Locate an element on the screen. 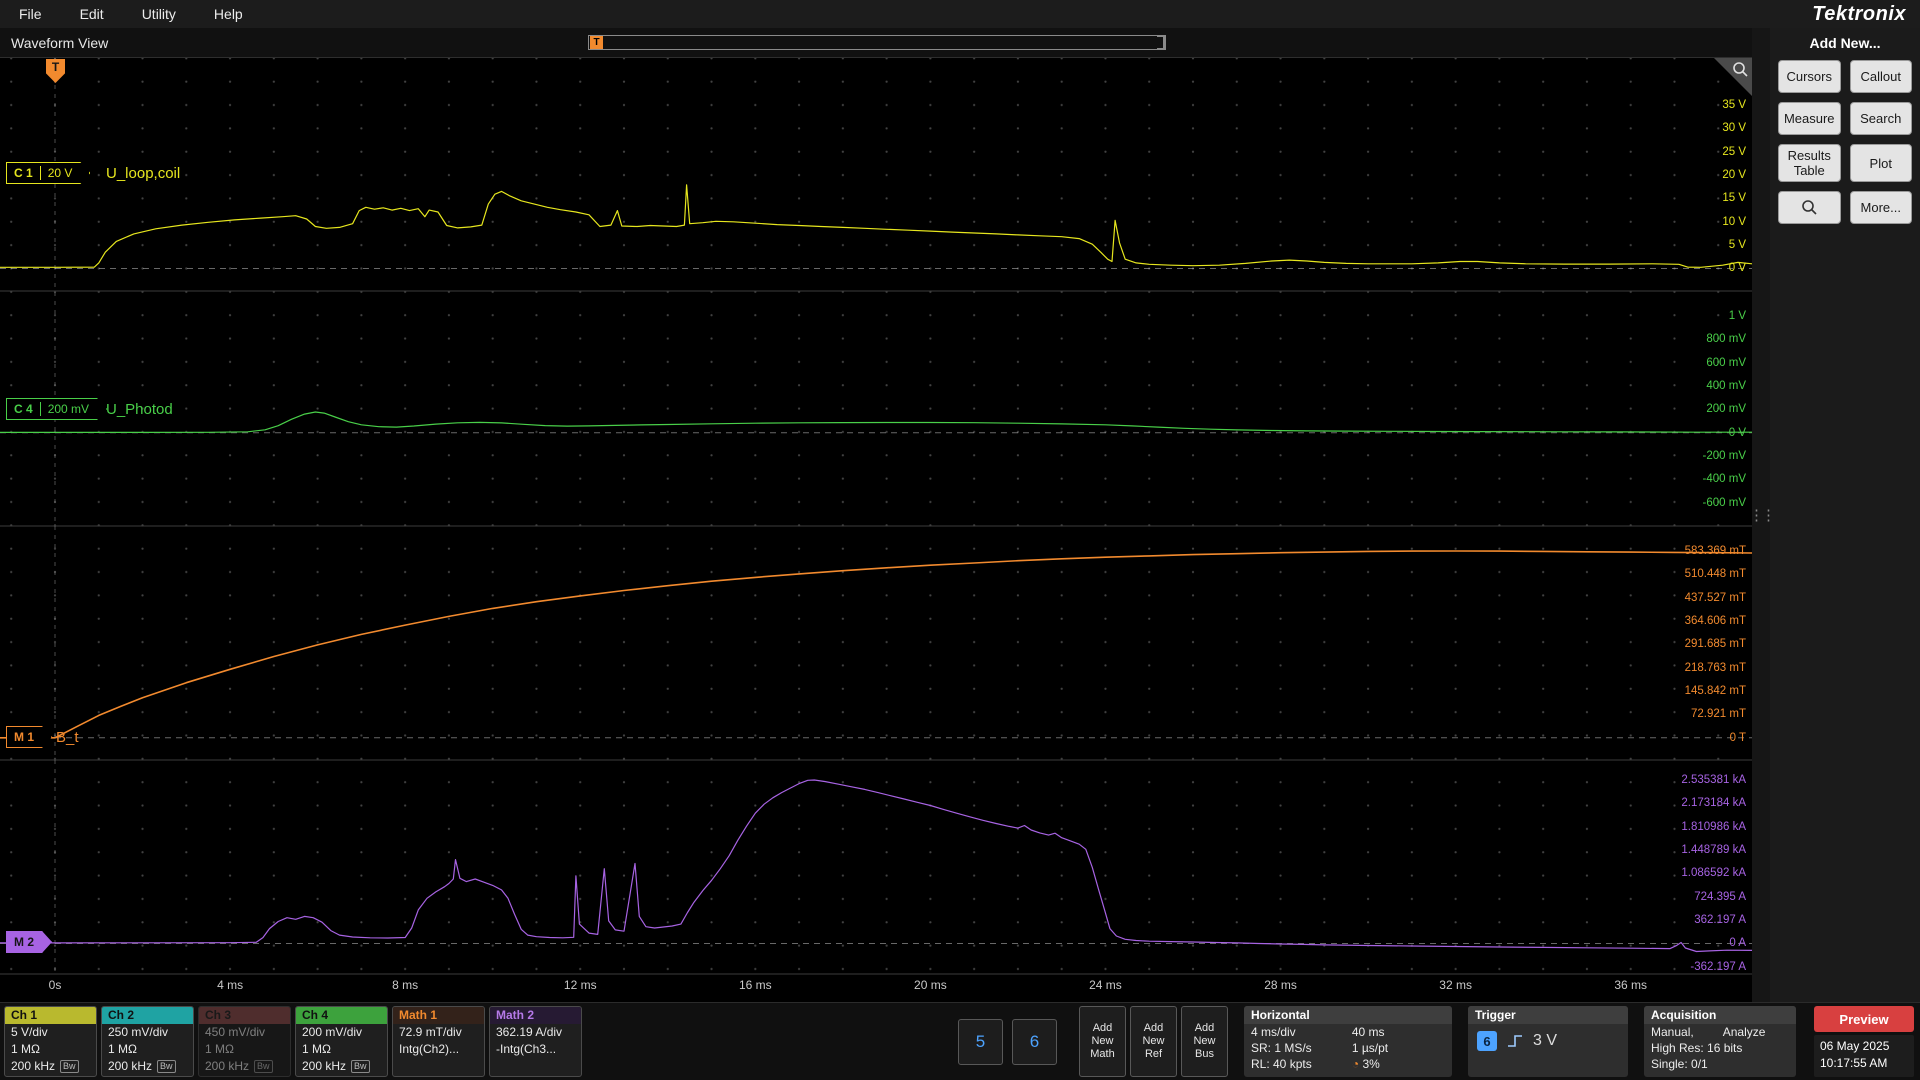  callout-button: Callout is located at coordinates (1880, 76).